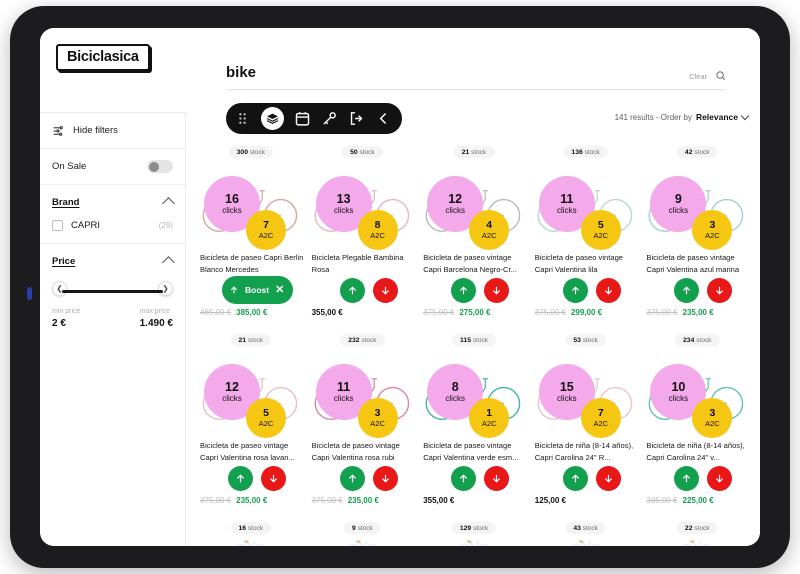  I want to click on product-title: Bicicleta Plegable Bambina Rosa, so click(365, 264).